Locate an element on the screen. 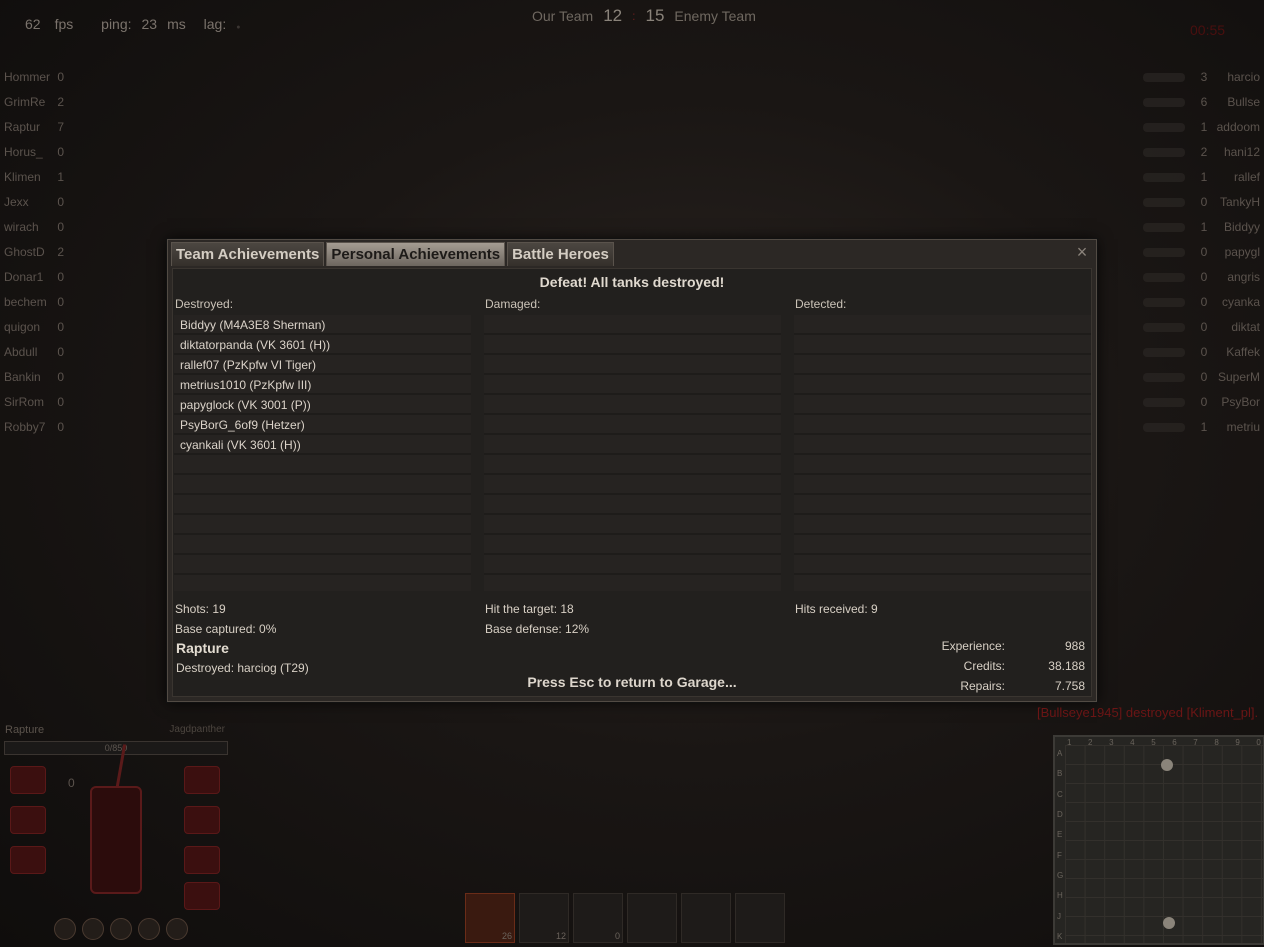  gun-icon is located at coordinates (202, 820).